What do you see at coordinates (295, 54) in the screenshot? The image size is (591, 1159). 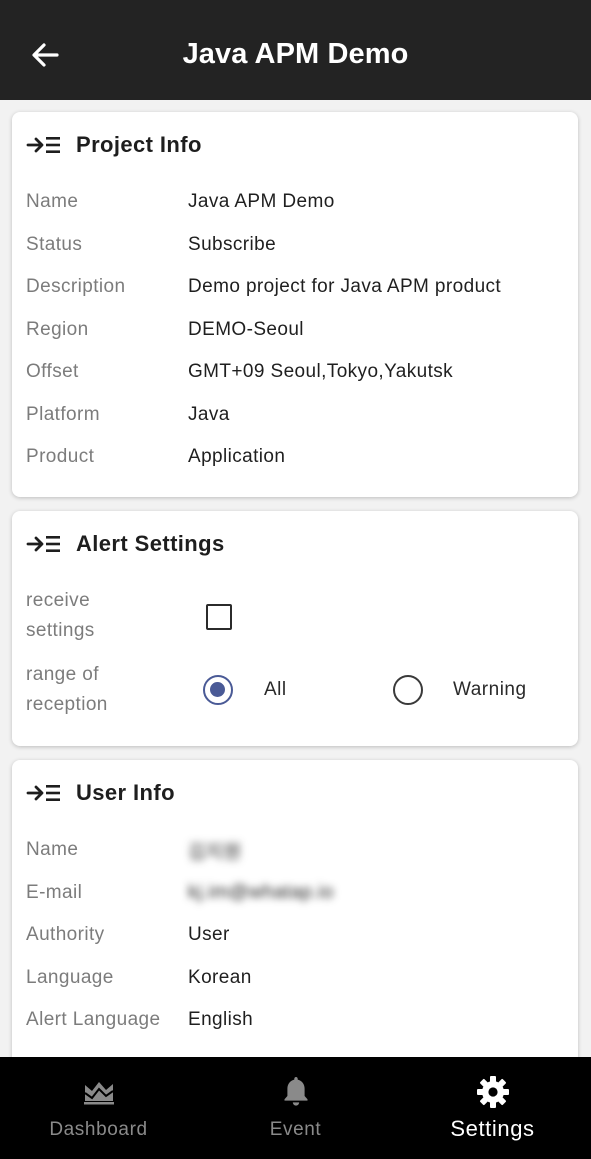 I see `page-title: Java APM Demo` at bounding box center [295, 54].